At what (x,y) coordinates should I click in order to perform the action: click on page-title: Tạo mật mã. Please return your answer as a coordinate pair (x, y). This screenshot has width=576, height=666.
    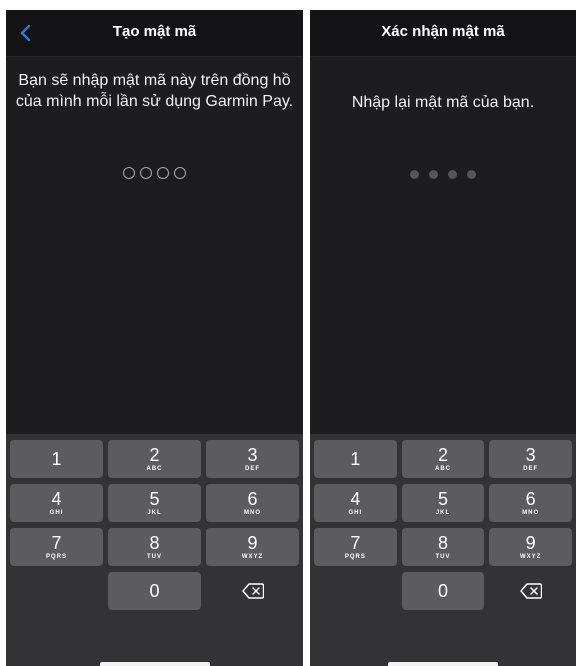
    Looking at the image, I should click on (154, 31).